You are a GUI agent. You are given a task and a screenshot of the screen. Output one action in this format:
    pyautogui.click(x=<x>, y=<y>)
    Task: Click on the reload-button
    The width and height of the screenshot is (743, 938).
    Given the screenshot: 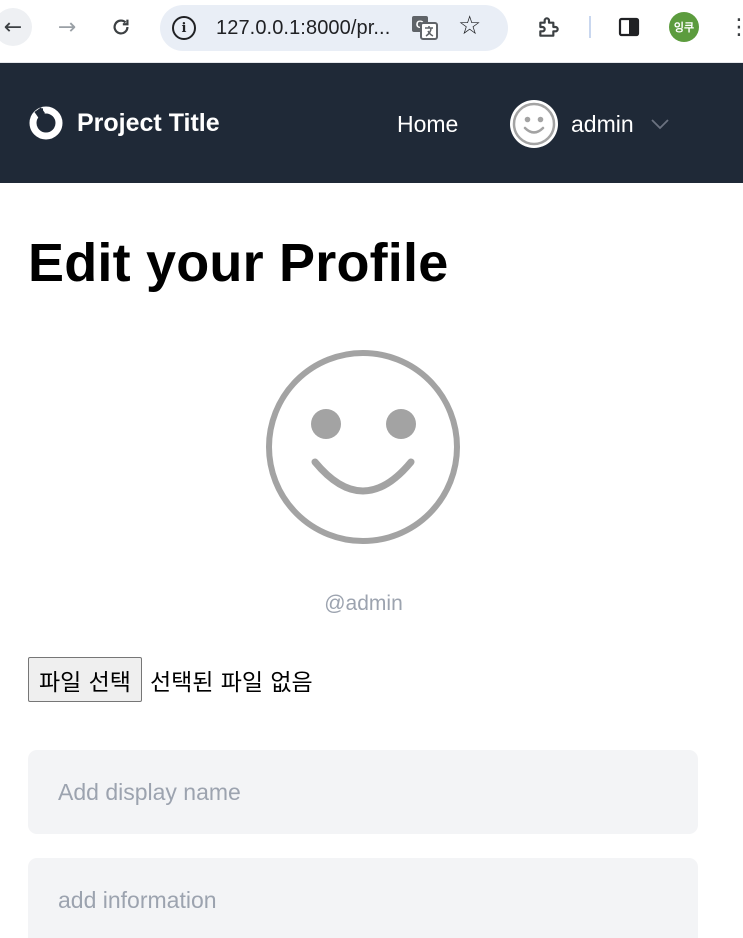 What is the action you would take?
    pyautogui.click(x=121, y=27)
    